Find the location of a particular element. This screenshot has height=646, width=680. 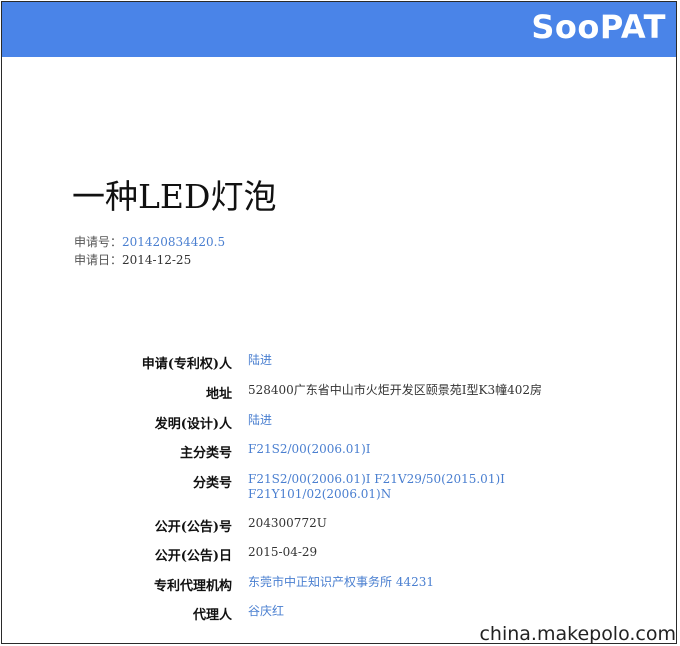

header-bar: SooPAT is located at coordinates (339, 29).